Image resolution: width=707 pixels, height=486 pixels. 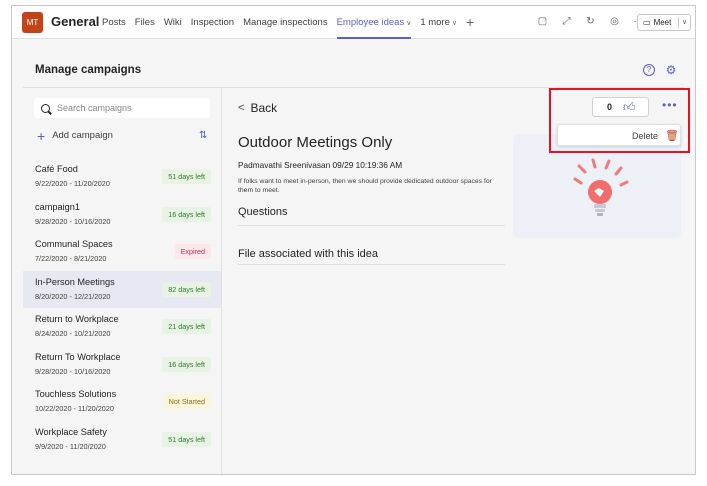 I want to click on tab-employee-ideas-label: Employee ideas, so click(x=370, y=22).